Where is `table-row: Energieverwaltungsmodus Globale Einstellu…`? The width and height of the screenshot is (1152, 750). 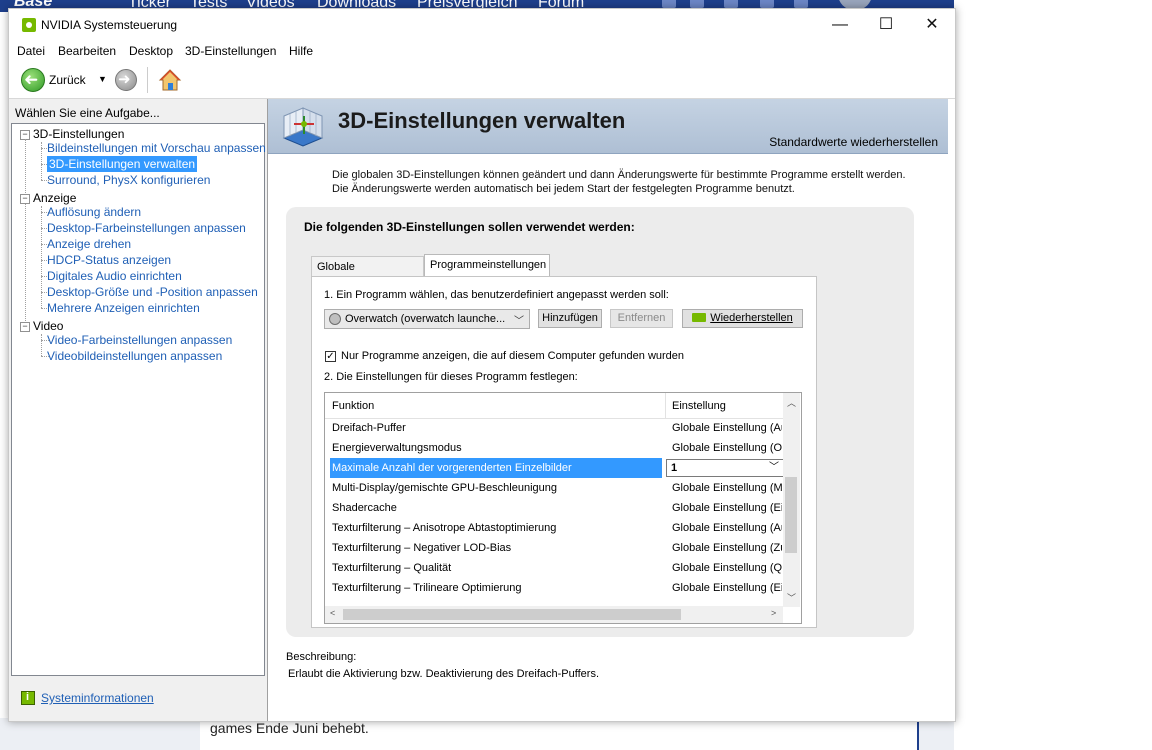
table-row: Energieverwaltungsmodus Globale Einstellu… is located at coordinates (554, 448).